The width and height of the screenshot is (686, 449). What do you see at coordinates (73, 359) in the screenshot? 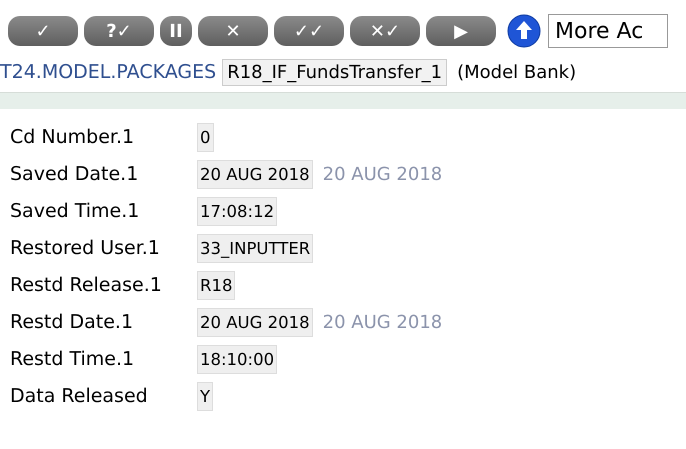
I see `field-label: Restd Time.1` at bounding box center [73, 359].